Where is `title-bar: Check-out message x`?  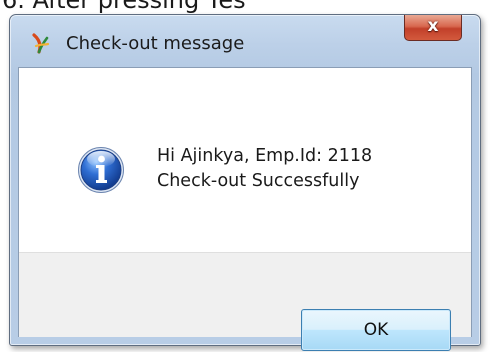 title-bar: Check-out message x is located at coordinates (245, 41).